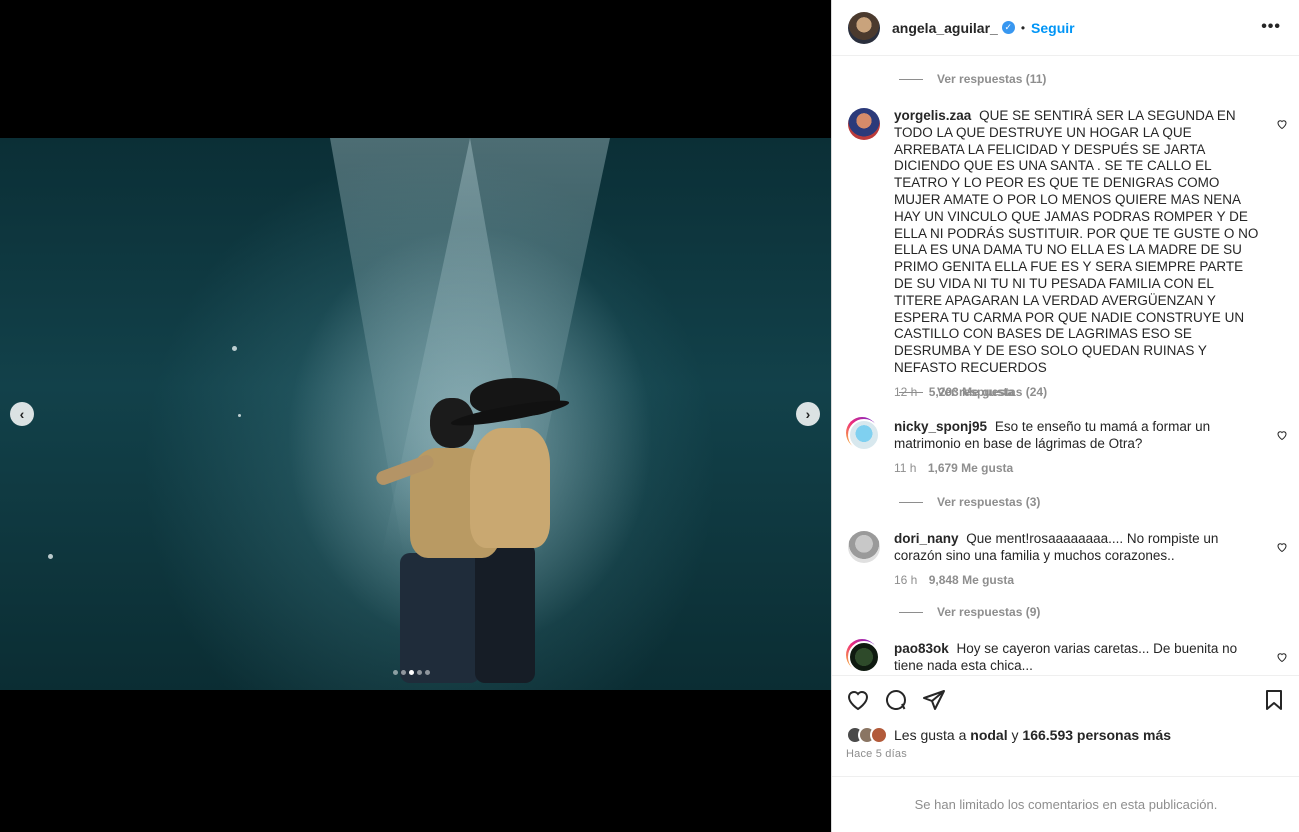 The height and width of the screenshot is (832, 1299). I want to click on chevron-left-icon: ‹, so click(22, 414).